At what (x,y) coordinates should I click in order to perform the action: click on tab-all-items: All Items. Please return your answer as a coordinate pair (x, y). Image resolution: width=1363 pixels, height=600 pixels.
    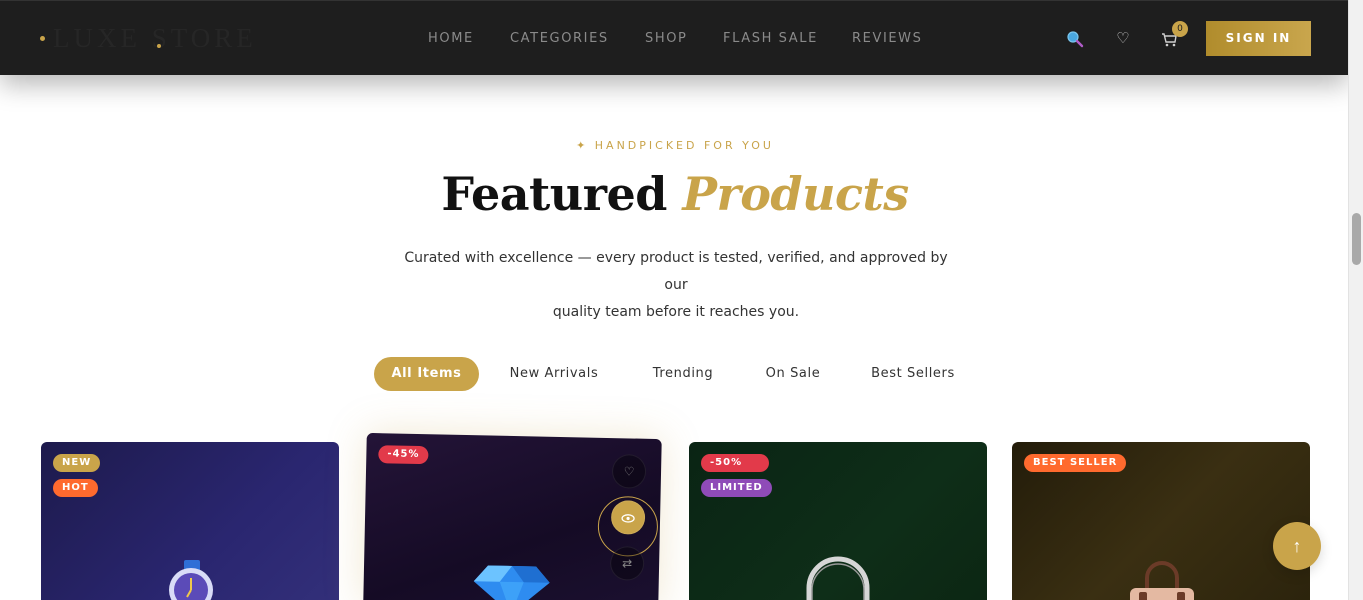
    Looking at the image, I should click on (426, 374).